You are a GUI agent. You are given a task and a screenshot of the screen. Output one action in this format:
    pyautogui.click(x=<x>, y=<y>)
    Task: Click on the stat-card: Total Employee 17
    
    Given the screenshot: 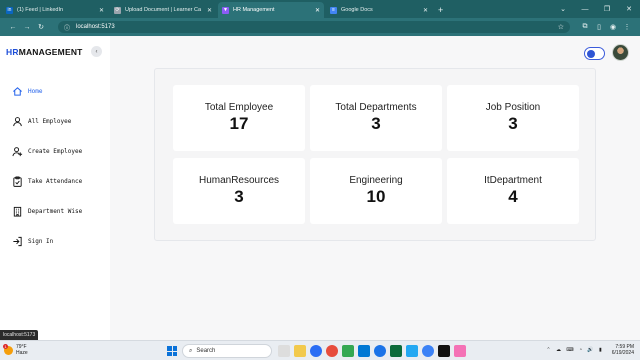 What is the action you would take?
    pyautogui.click(x=239, y=118)
    